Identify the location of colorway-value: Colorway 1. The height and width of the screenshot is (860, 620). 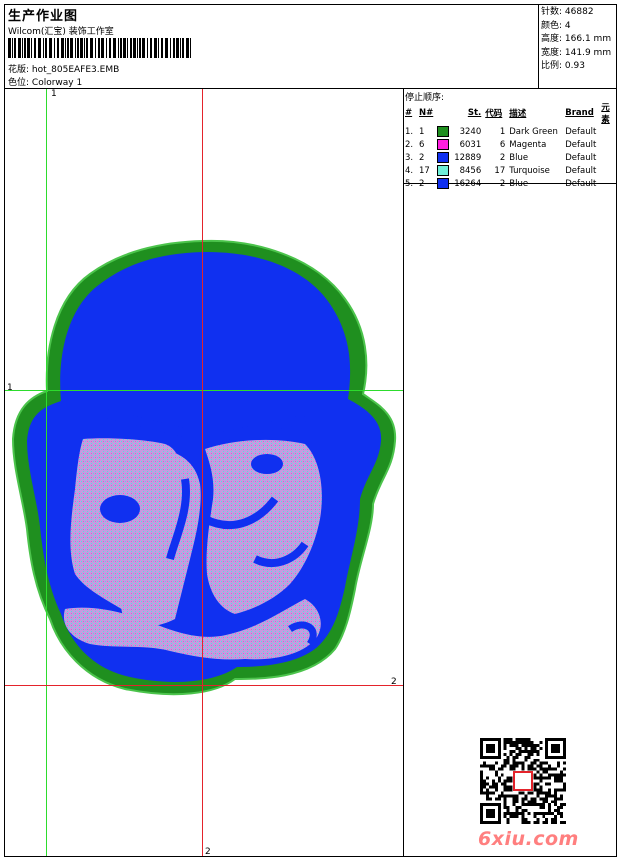
(57, 83).